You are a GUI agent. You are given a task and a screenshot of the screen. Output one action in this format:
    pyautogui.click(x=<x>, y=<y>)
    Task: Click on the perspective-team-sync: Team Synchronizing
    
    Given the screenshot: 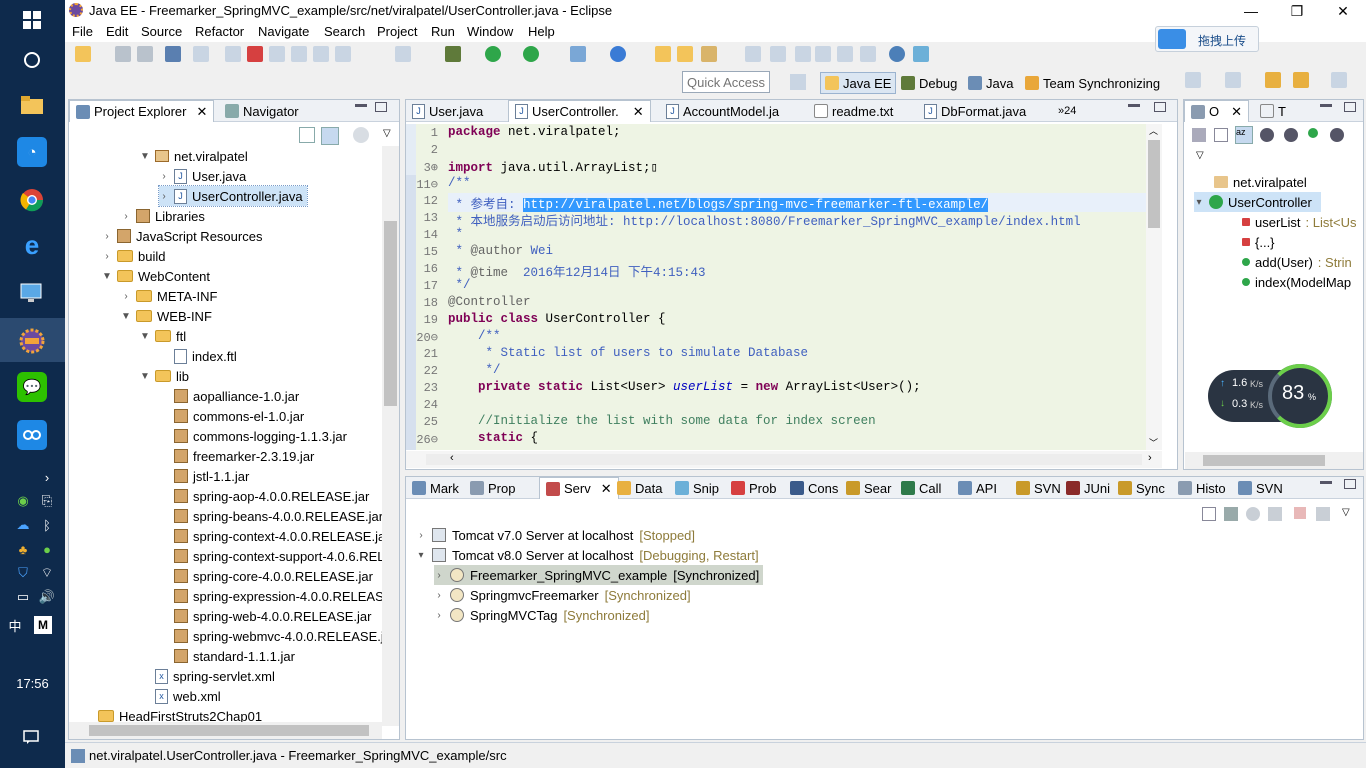 What is the action you would take?
    pyautogui.click(x=1092, y=83)
    